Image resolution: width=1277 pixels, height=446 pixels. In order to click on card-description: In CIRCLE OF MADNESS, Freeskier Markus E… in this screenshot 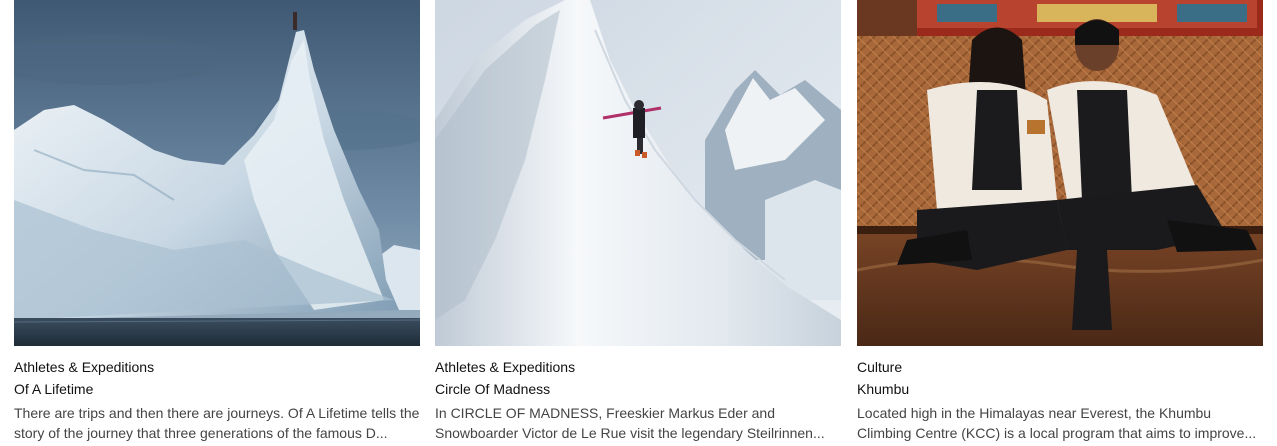, I will do `click(630, 423)`.